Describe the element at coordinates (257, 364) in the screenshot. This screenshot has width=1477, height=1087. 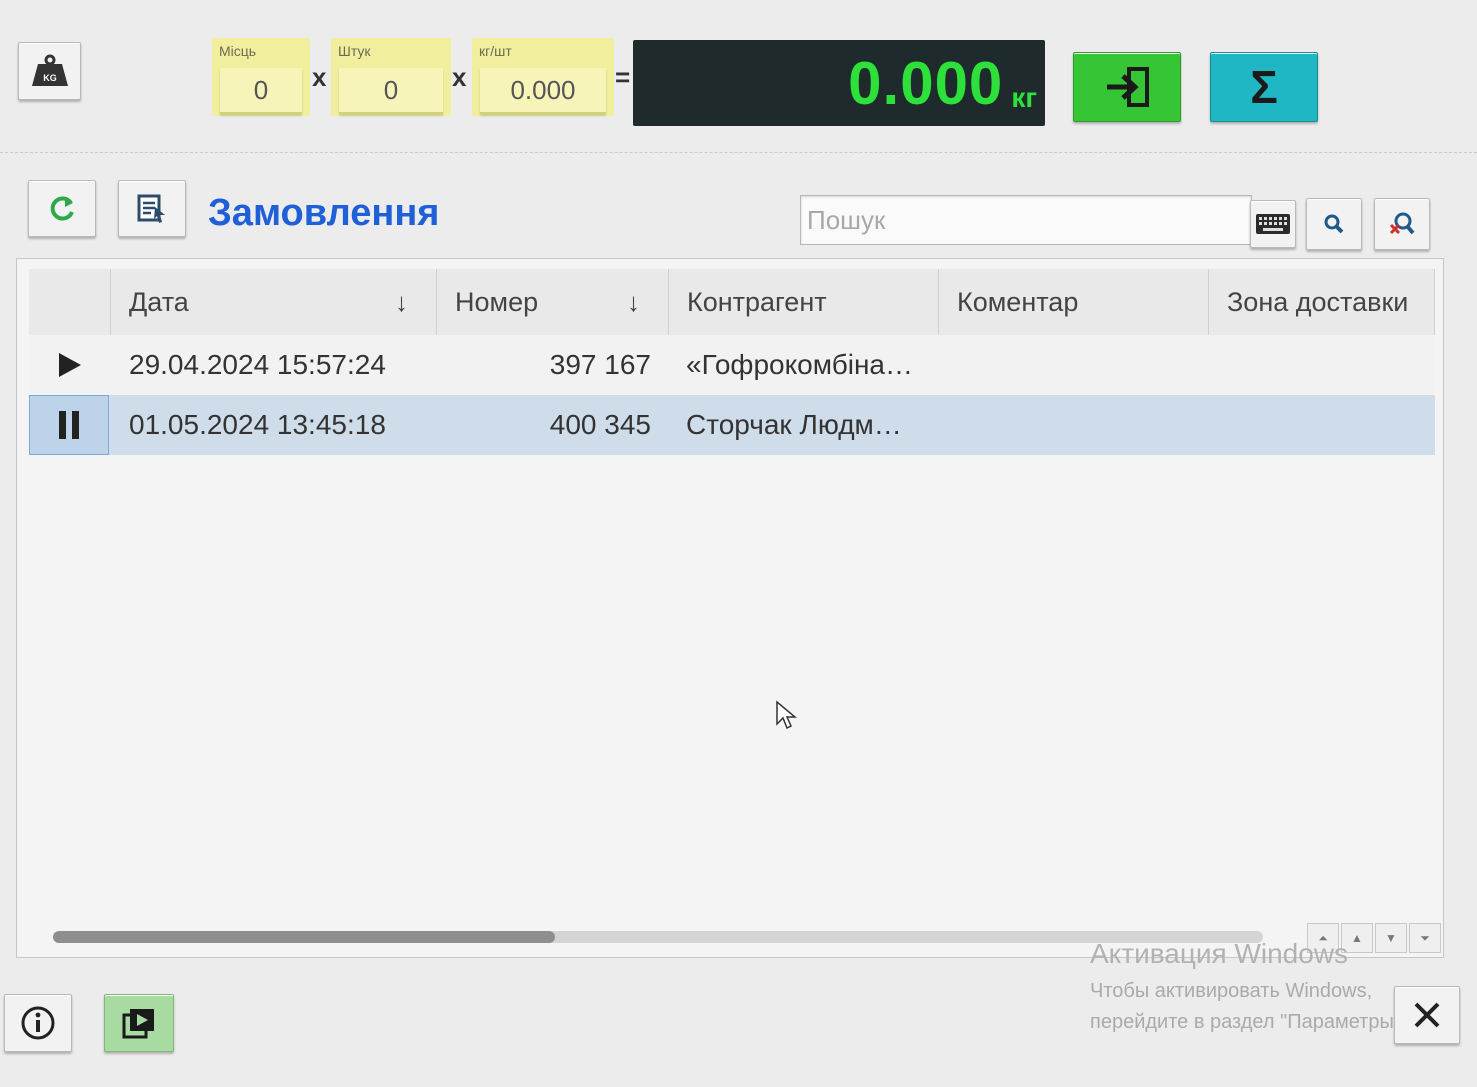
I see `cell-date: 29.04.2024 15:57:24` at that location.